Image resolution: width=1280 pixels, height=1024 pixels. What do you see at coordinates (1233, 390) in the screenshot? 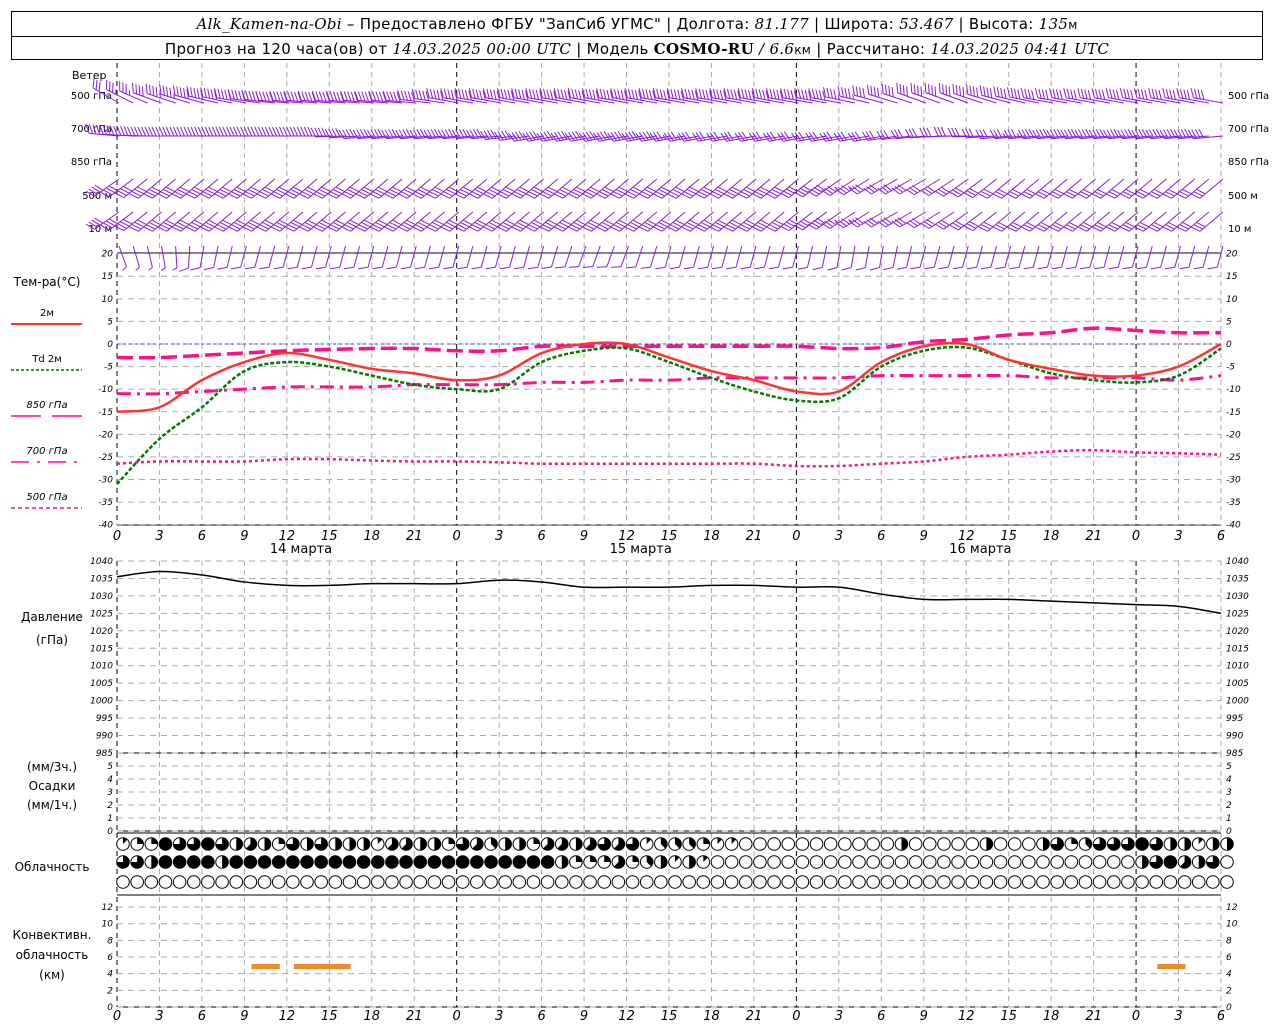
I see `y-tick-label-right: -10` at bounding box center [1233, 390].